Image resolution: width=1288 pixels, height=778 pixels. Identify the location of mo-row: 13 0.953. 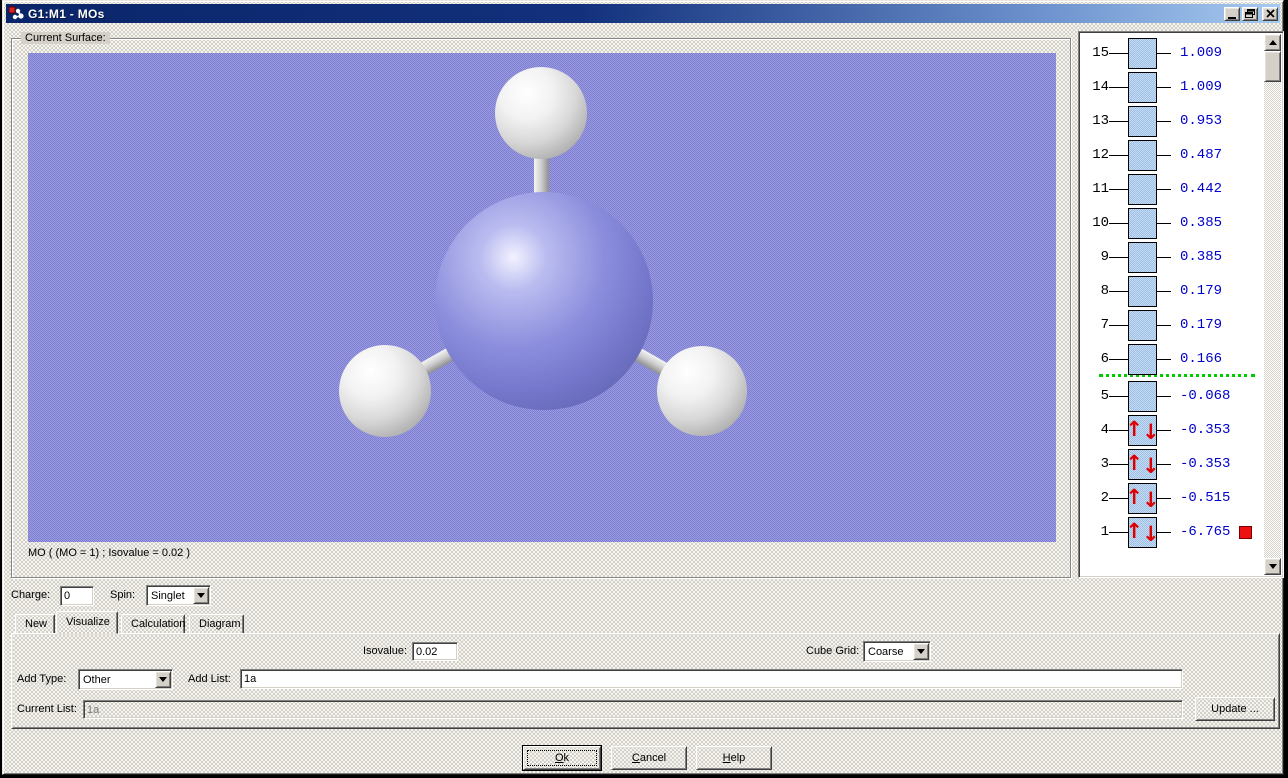
(1173, 121).